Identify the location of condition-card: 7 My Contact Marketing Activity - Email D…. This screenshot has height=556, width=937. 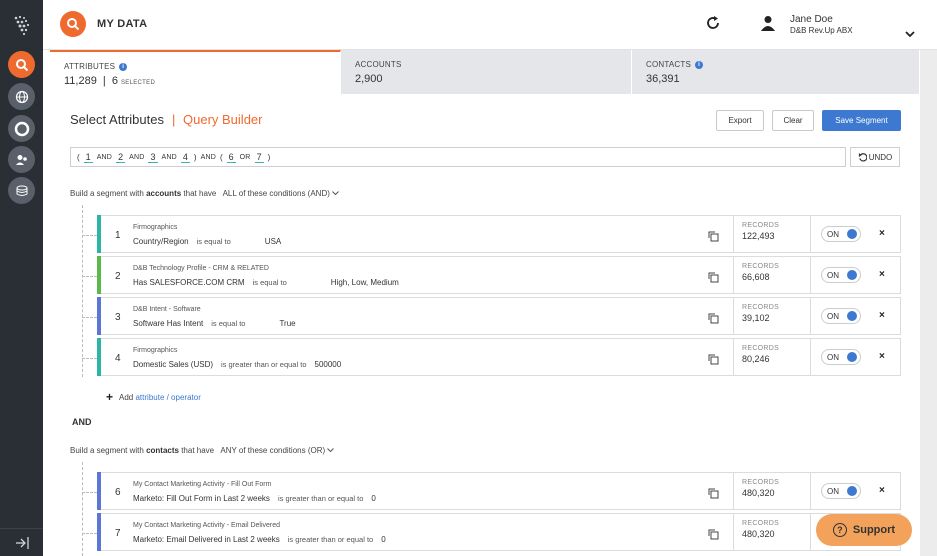
(499, 532).